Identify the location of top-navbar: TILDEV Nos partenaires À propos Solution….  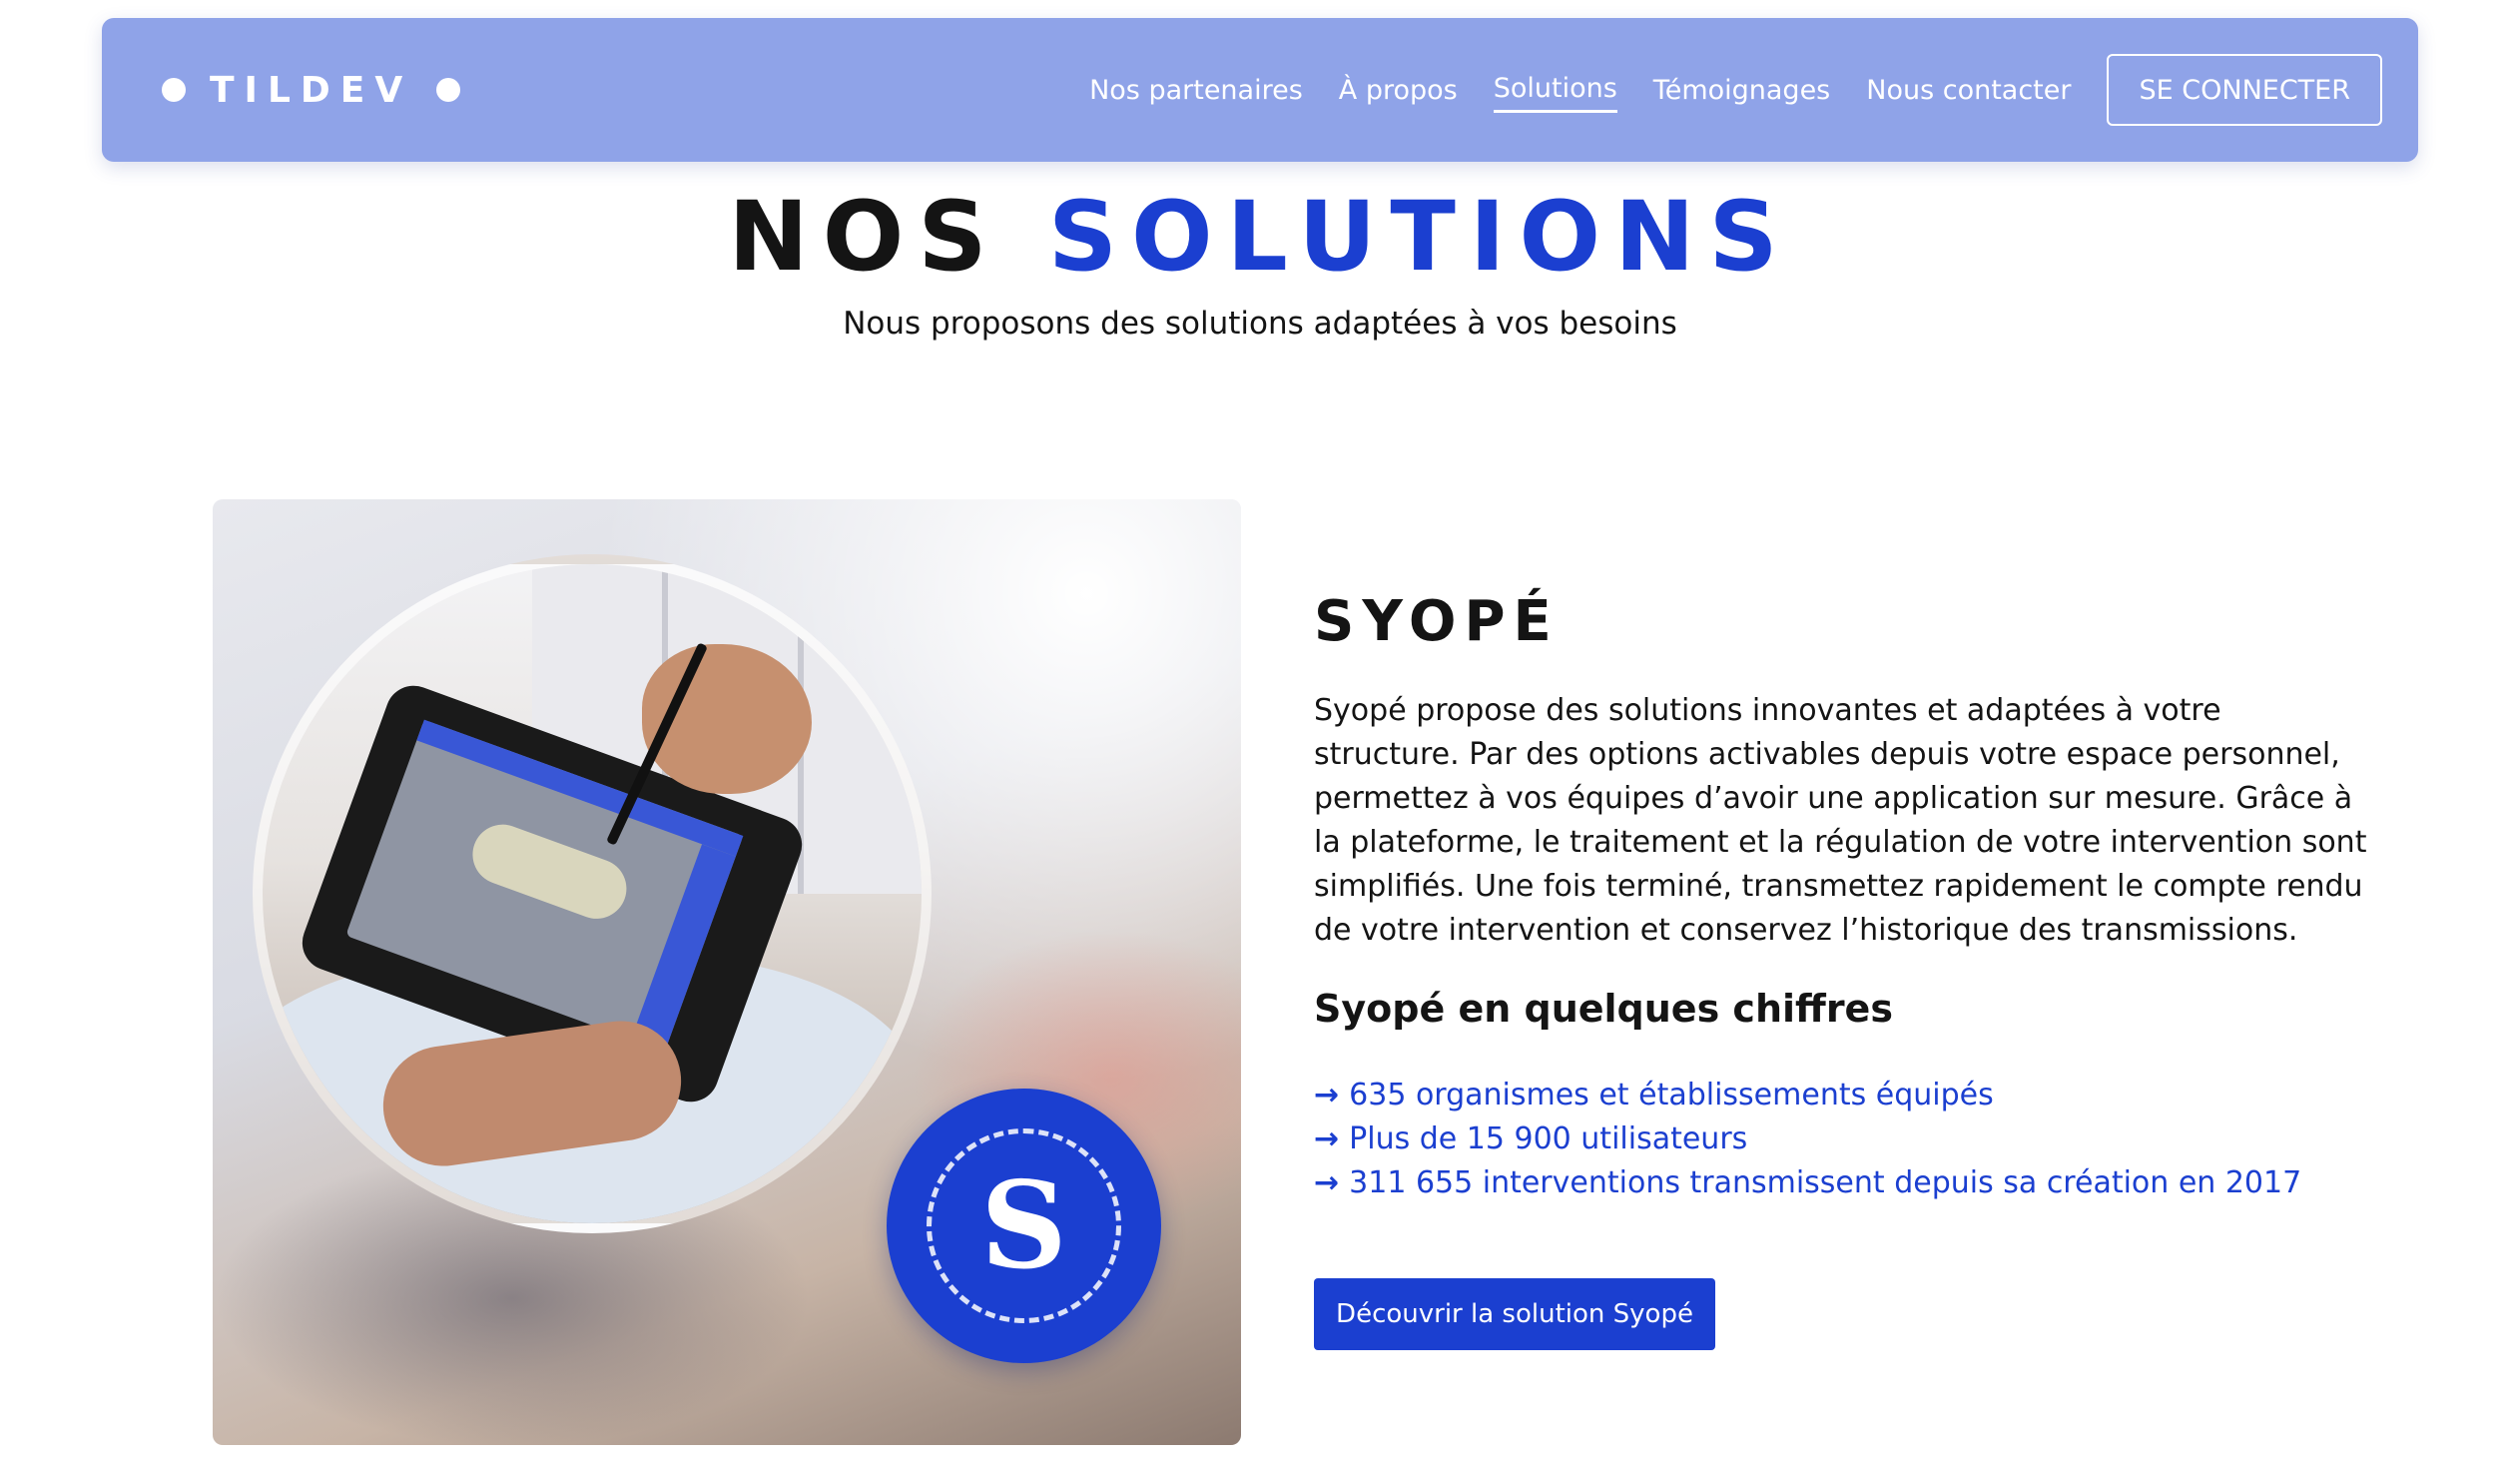
(1260, 90).